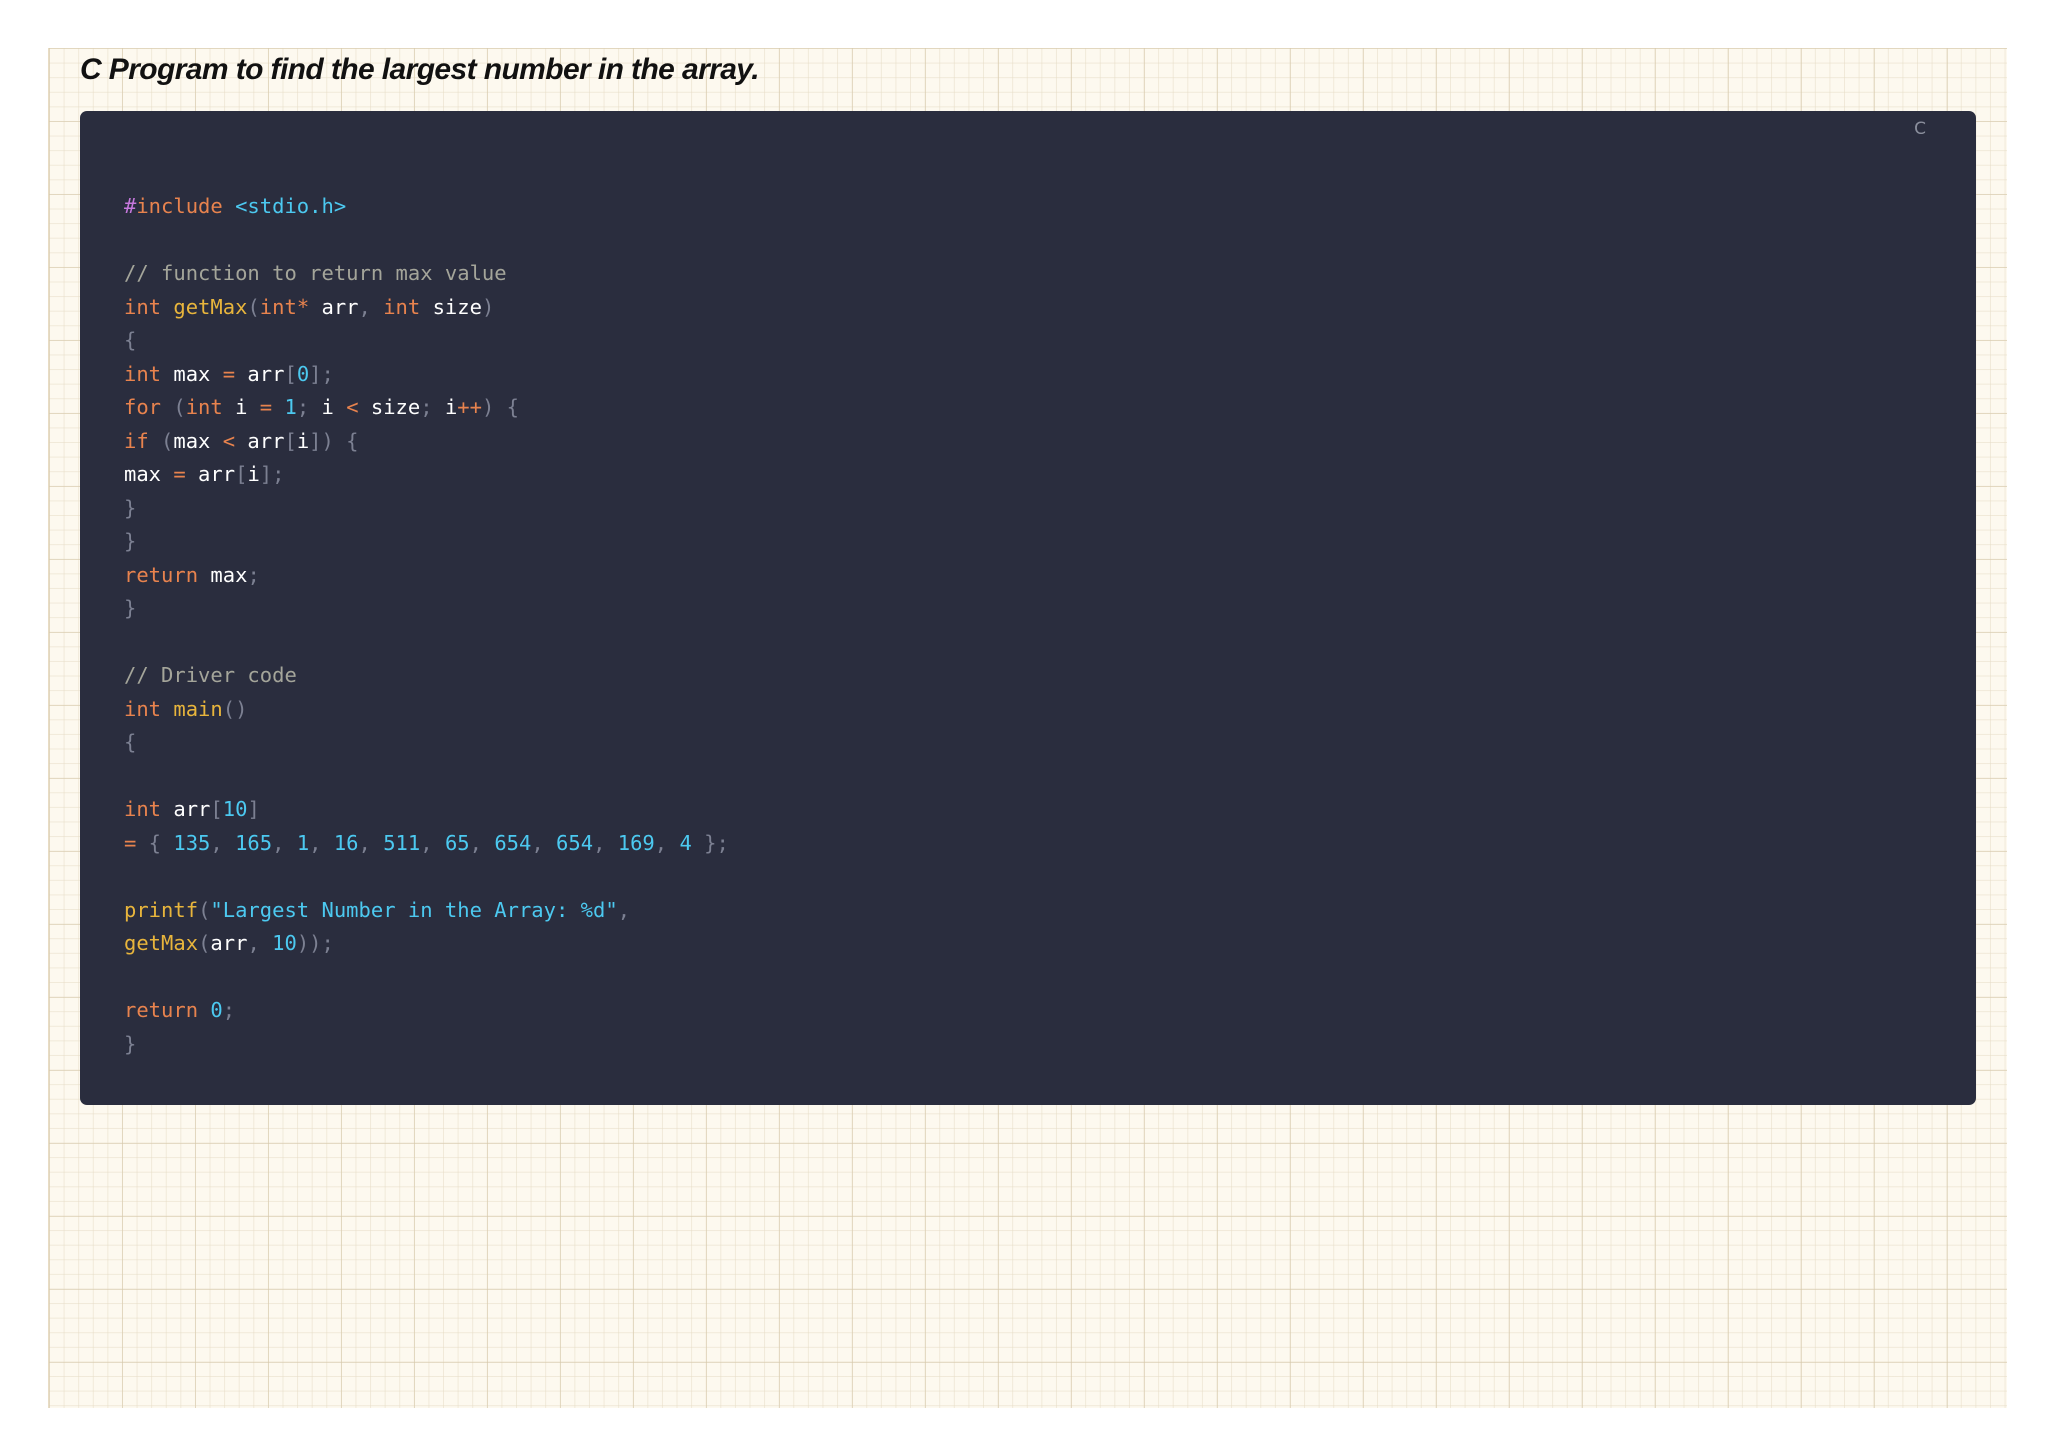 The height and width of the screenshot is (1448, 2048). What do you see at coordinates (426, 710) in the screenshot?
I see `code-line: int main()` at bounding box center [426, 710].